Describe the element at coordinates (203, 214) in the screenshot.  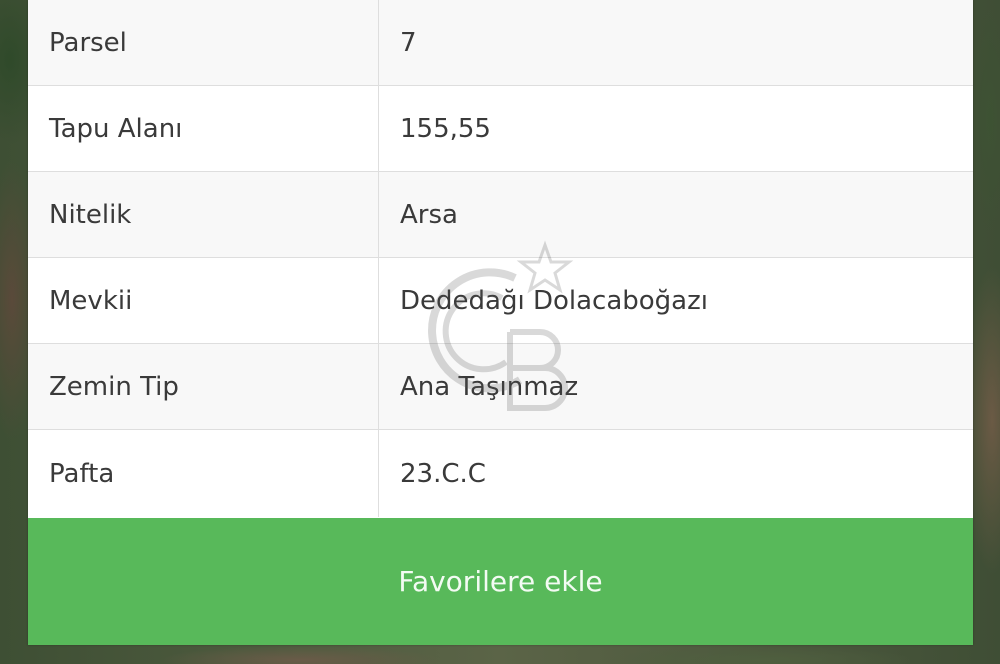
I see `row-label: Nitelik` at that location.